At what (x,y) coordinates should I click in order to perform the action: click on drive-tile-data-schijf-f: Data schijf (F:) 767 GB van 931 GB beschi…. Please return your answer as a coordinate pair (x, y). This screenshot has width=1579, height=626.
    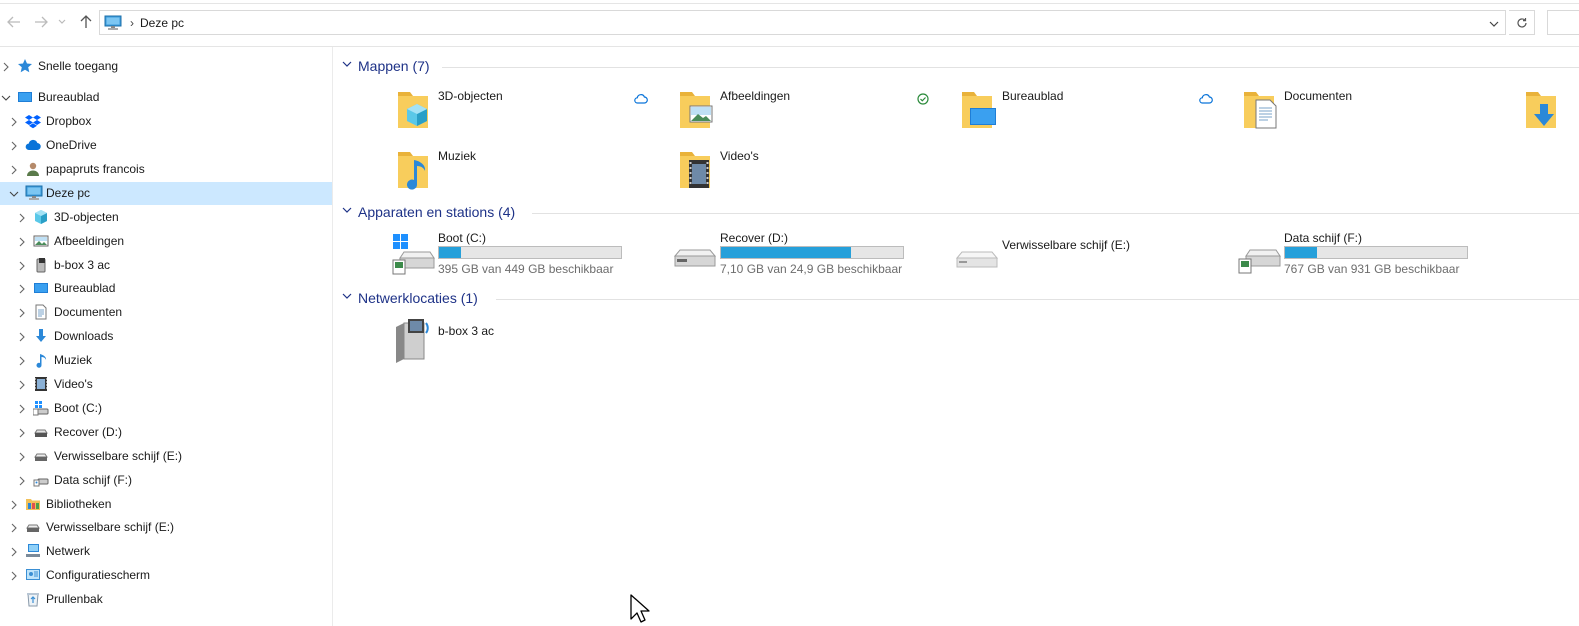
    Looking at the image, I should click on (1371, 255).